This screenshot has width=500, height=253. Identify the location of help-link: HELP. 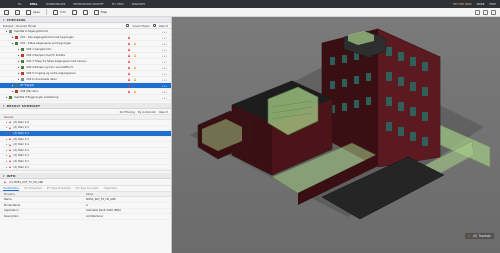
(492, 4).